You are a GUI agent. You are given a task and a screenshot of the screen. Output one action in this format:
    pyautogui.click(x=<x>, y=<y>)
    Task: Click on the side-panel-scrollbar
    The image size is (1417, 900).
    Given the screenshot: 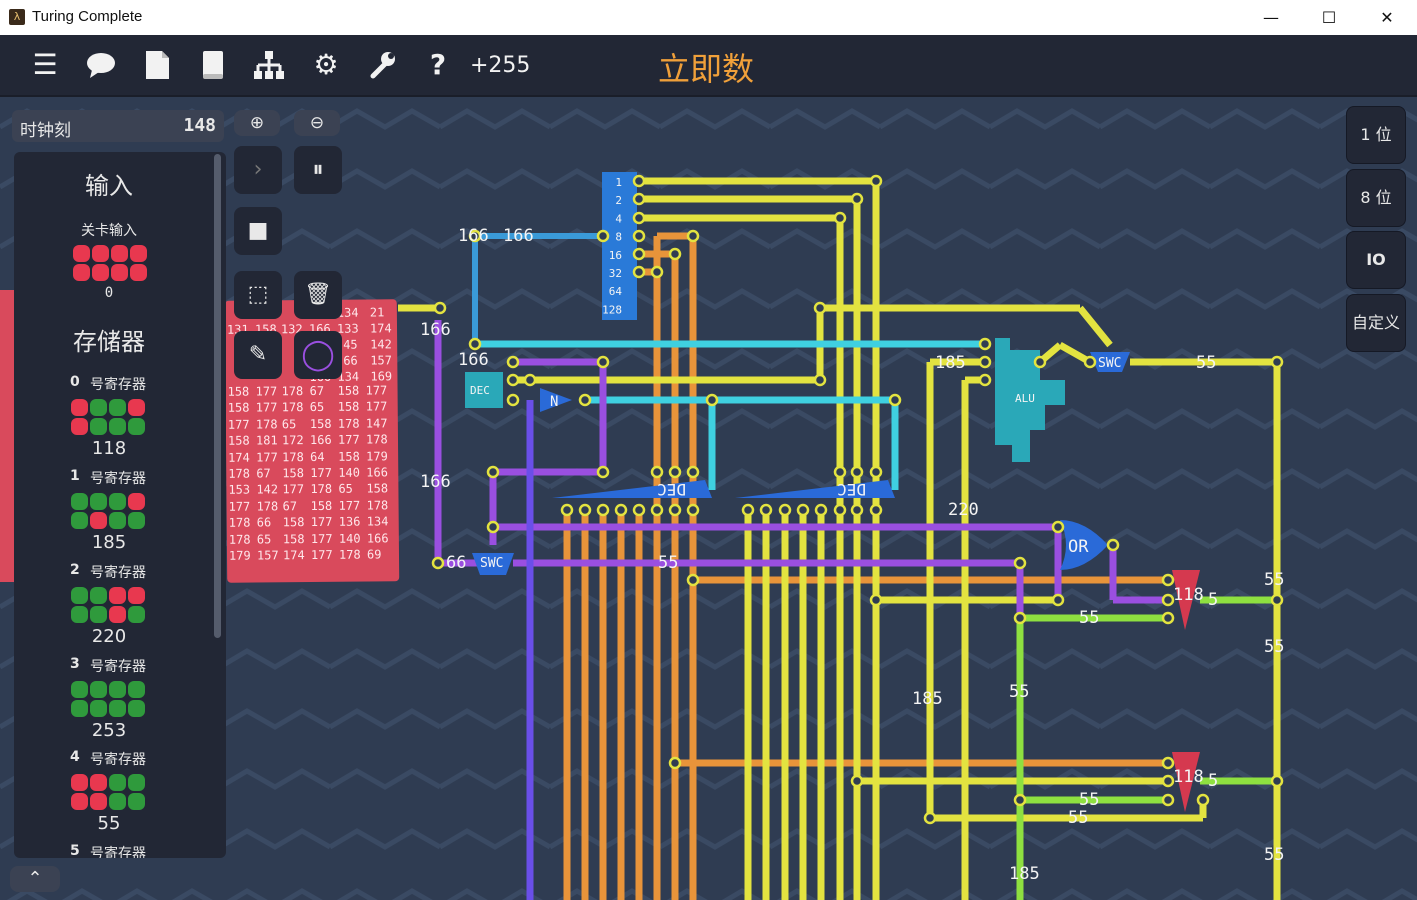 What is the action you would take?
    pyautogui.click(x=217, y=396)
    